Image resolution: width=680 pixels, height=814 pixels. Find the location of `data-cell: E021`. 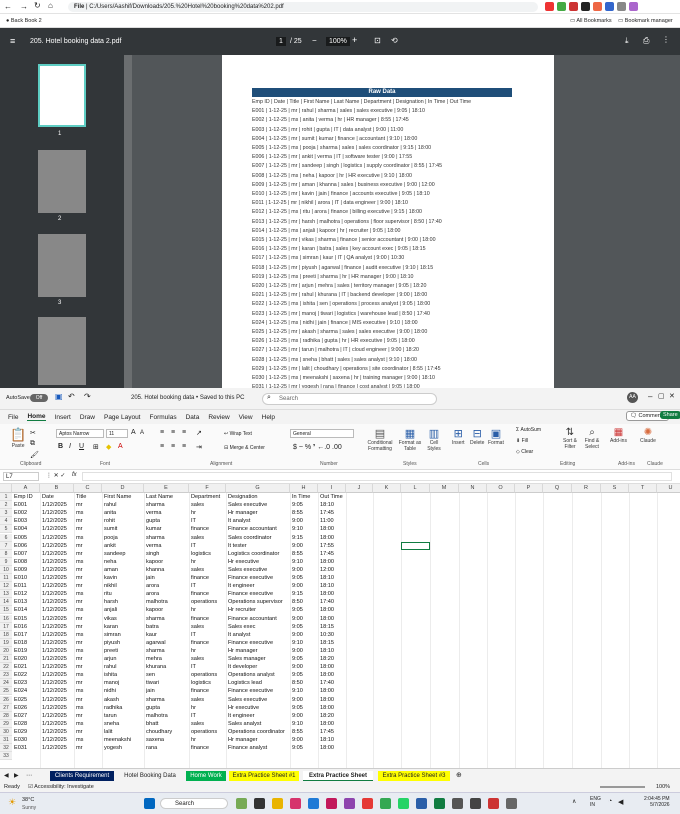

data-cell: E021 is located at coordinates (27, 667).